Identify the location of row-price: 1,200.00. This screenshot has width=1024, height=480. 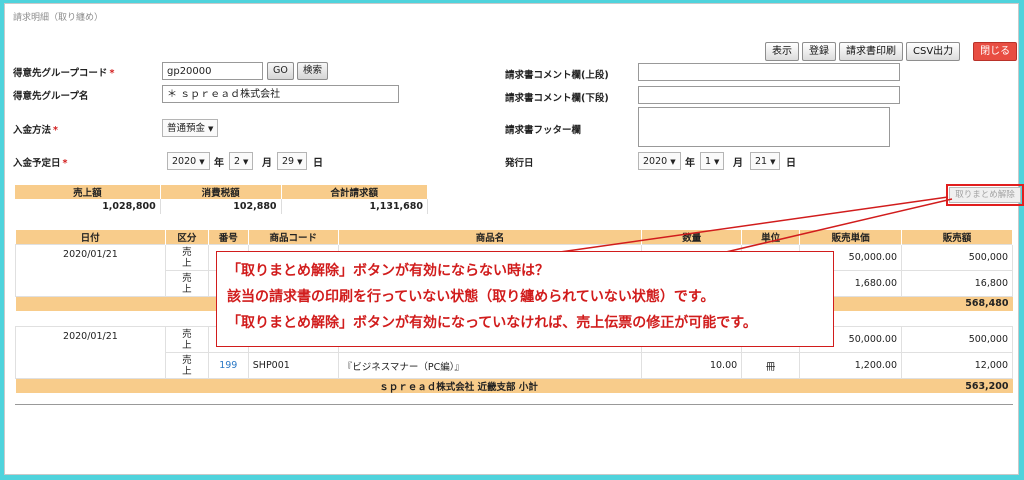
(851, 365).